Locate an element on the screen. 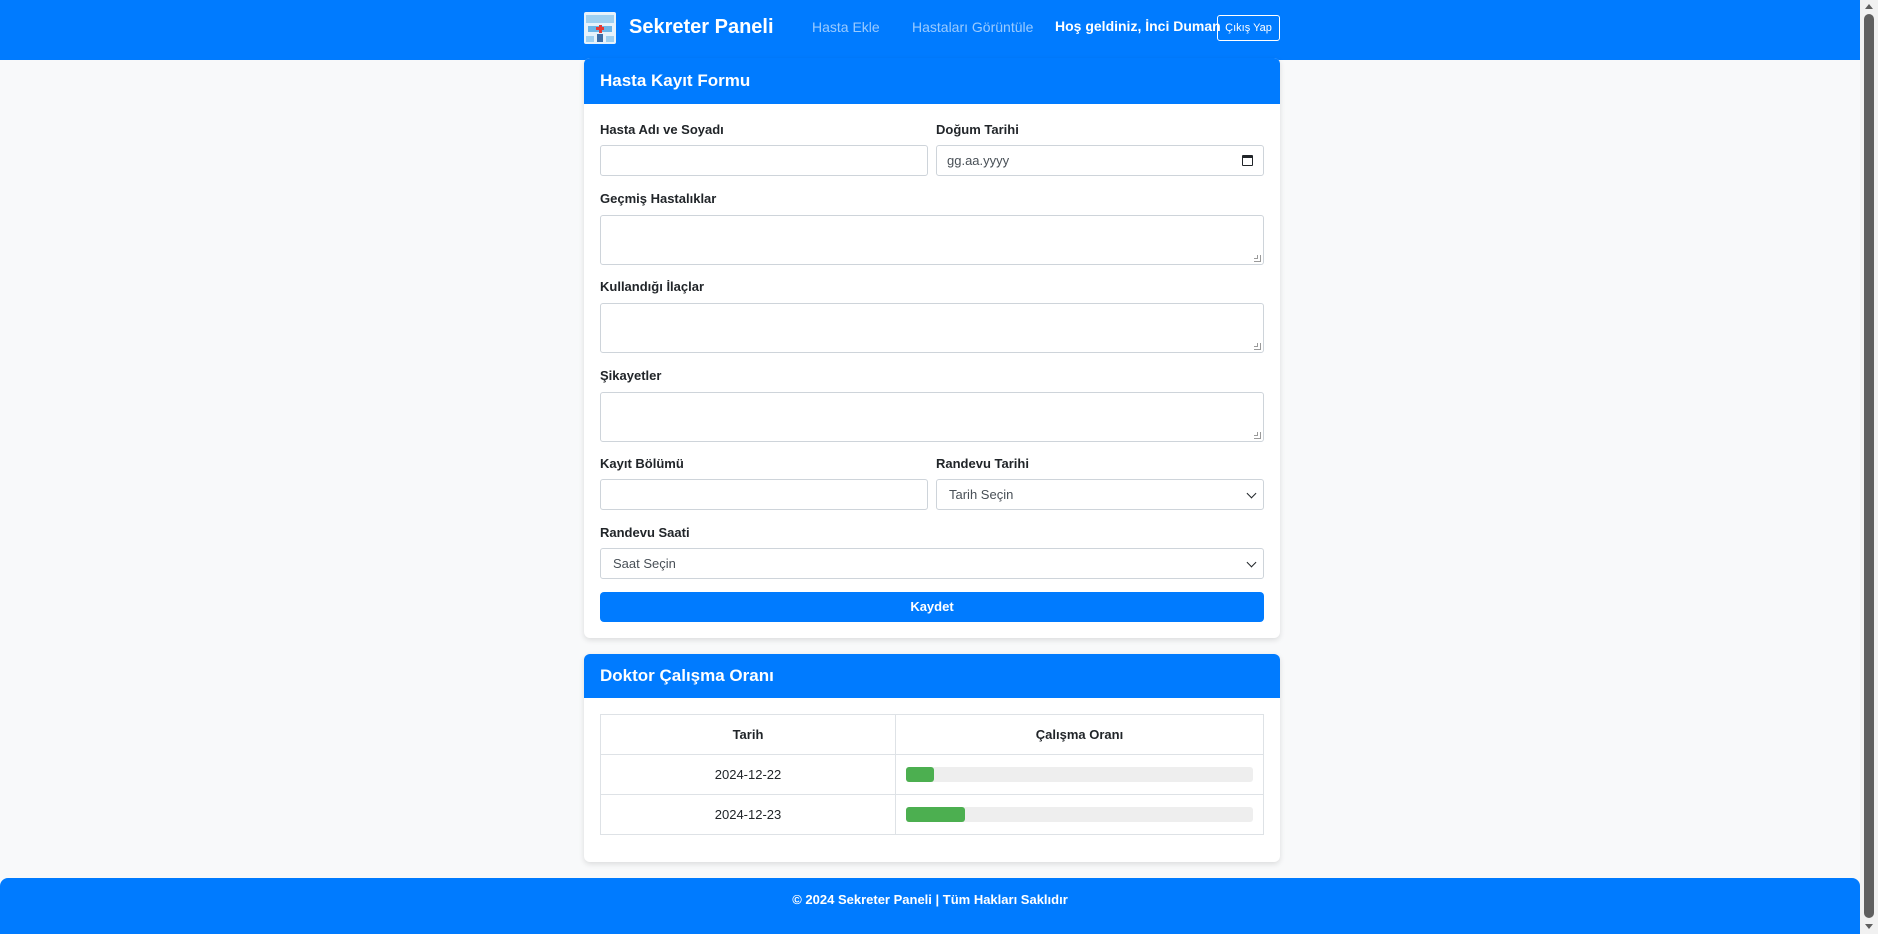 The height and width of the screenshot is (934, 1878). table-row: 2024-12-22 is located at coordinates (932, 774).